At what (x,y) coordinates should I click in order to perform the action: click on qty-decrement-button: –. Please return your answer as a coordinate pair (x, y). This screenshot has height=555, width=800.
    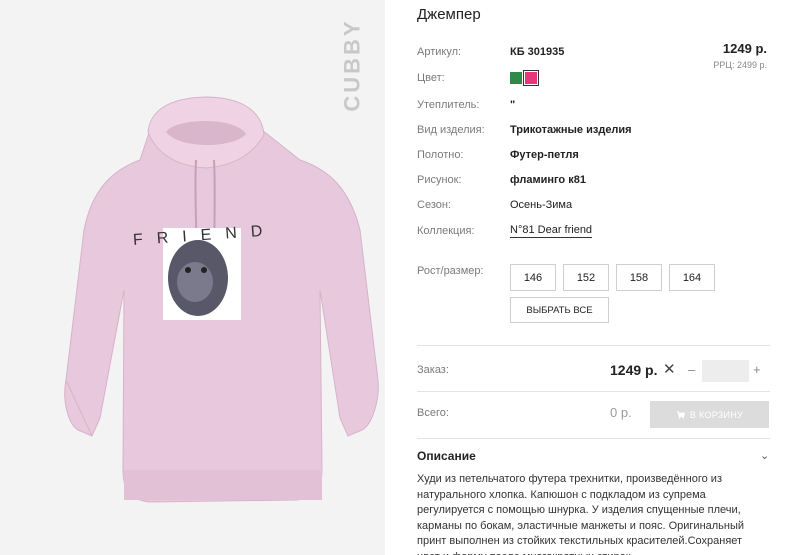
    Looking at the image, I should click on (691, 369).